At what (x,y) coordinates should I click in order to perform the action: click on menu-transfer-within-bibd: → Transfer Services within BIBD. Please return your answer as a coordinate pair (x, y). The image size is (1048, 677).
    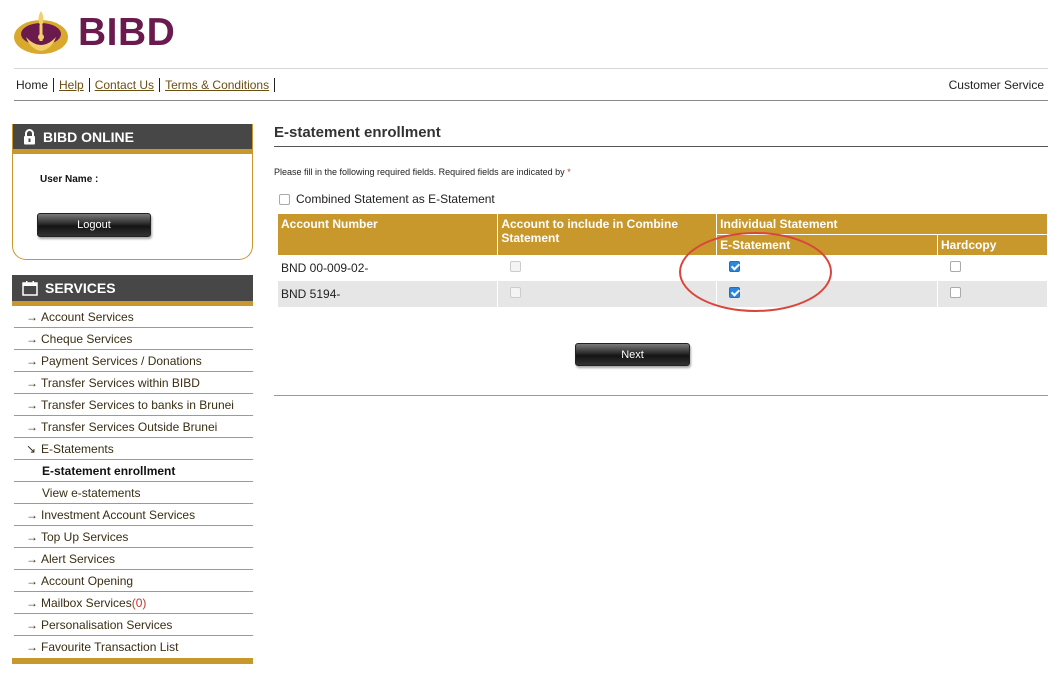
    Looking at the image, I should click on (133, 383).